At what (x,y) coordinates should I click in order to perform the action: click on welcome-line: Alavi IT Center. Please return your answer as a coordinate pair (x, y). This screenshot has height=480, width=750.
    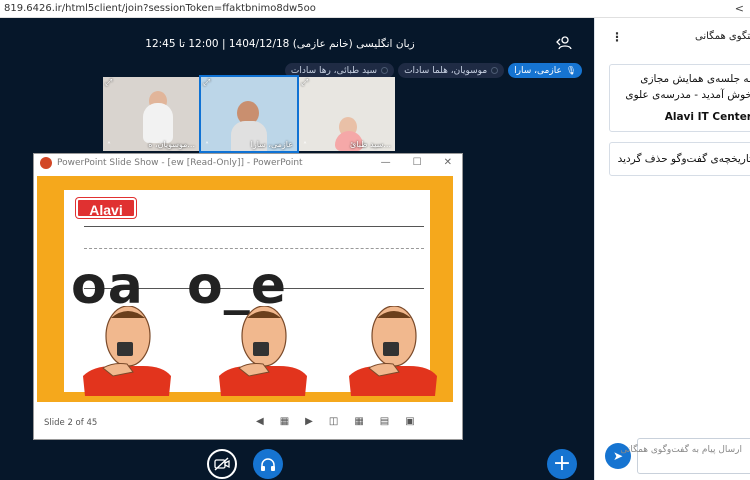
    Looking at the image, I should click on (707, 117).